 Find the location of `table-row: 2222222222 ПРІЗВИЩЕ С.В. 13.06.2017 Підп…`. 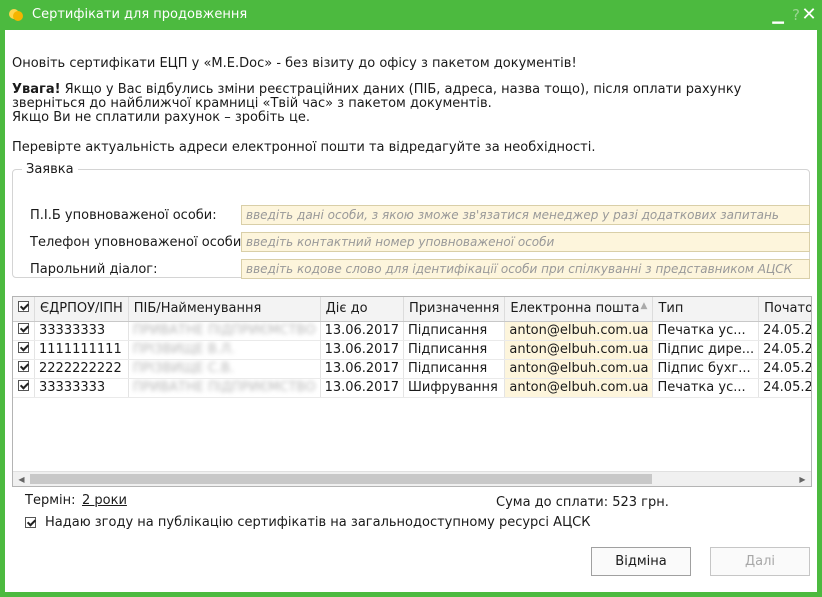

table-row: 2222222222 ПРІЗВИЩЕ С.В. 13.06.2017 Підп… is located at coordinates (412, 369).